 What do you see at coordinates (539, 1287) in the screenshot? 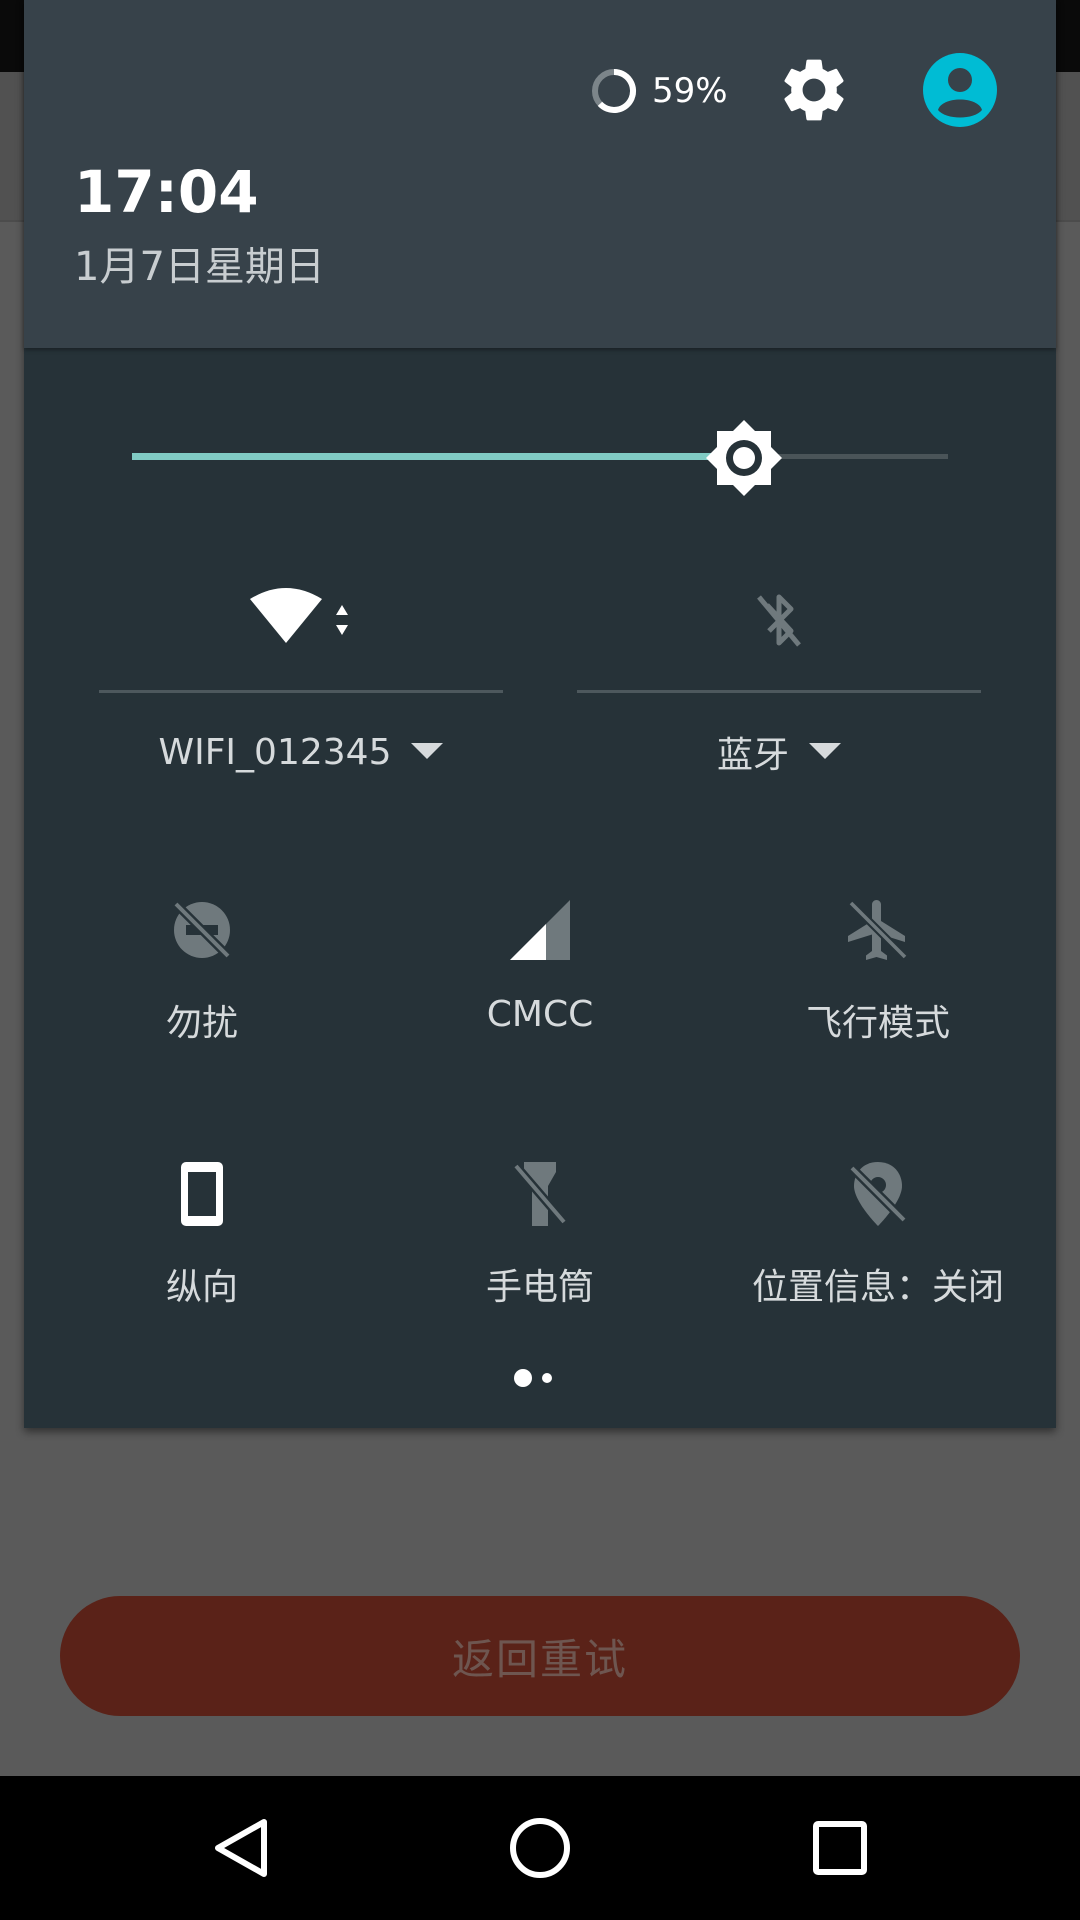
I see `tile-label: 手电筒` at bounding box center [539, 1287].